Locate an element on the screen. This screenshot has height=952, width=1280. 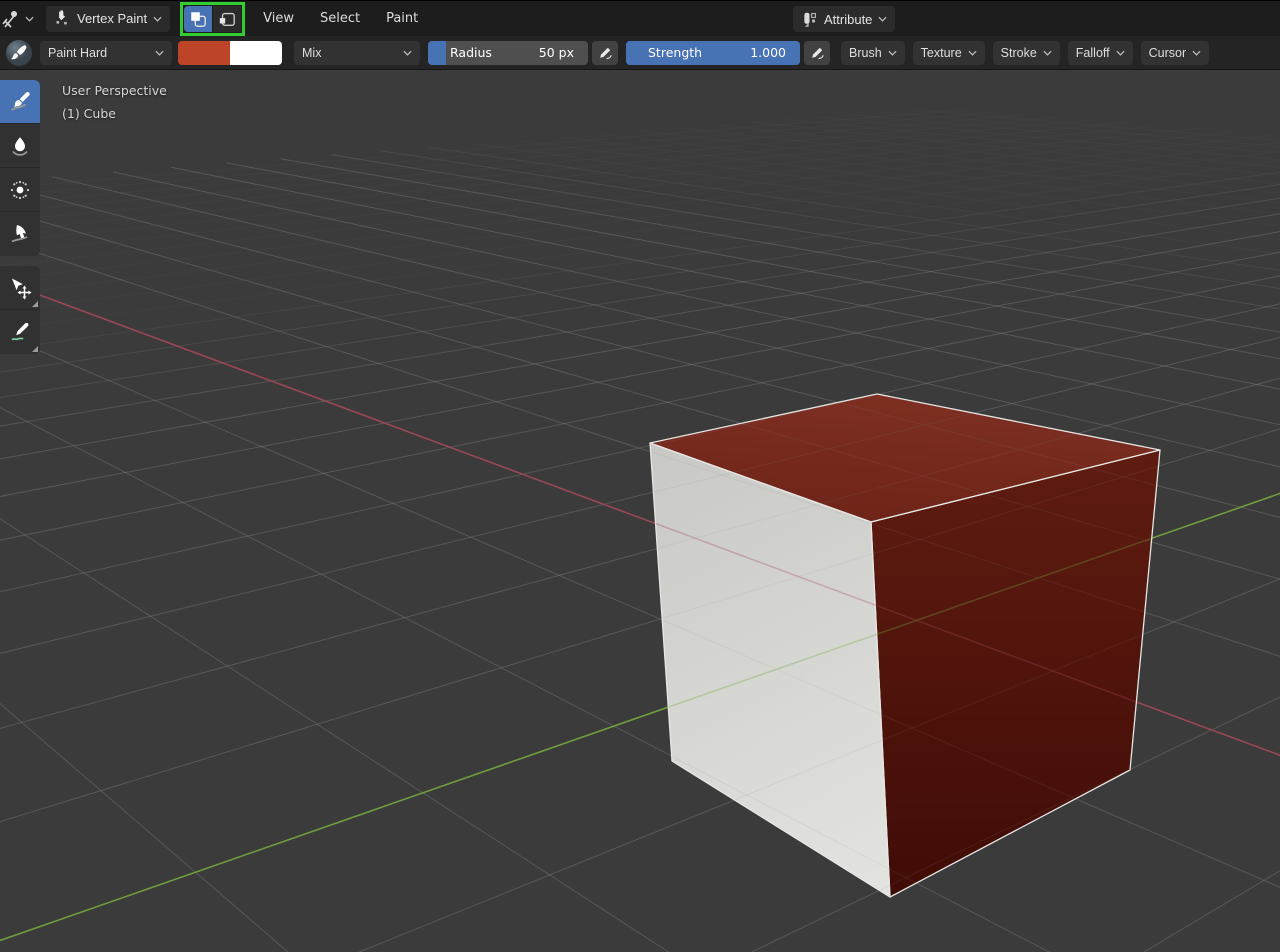
blend-mode-label: Mix is located at coordinates (312, 52).